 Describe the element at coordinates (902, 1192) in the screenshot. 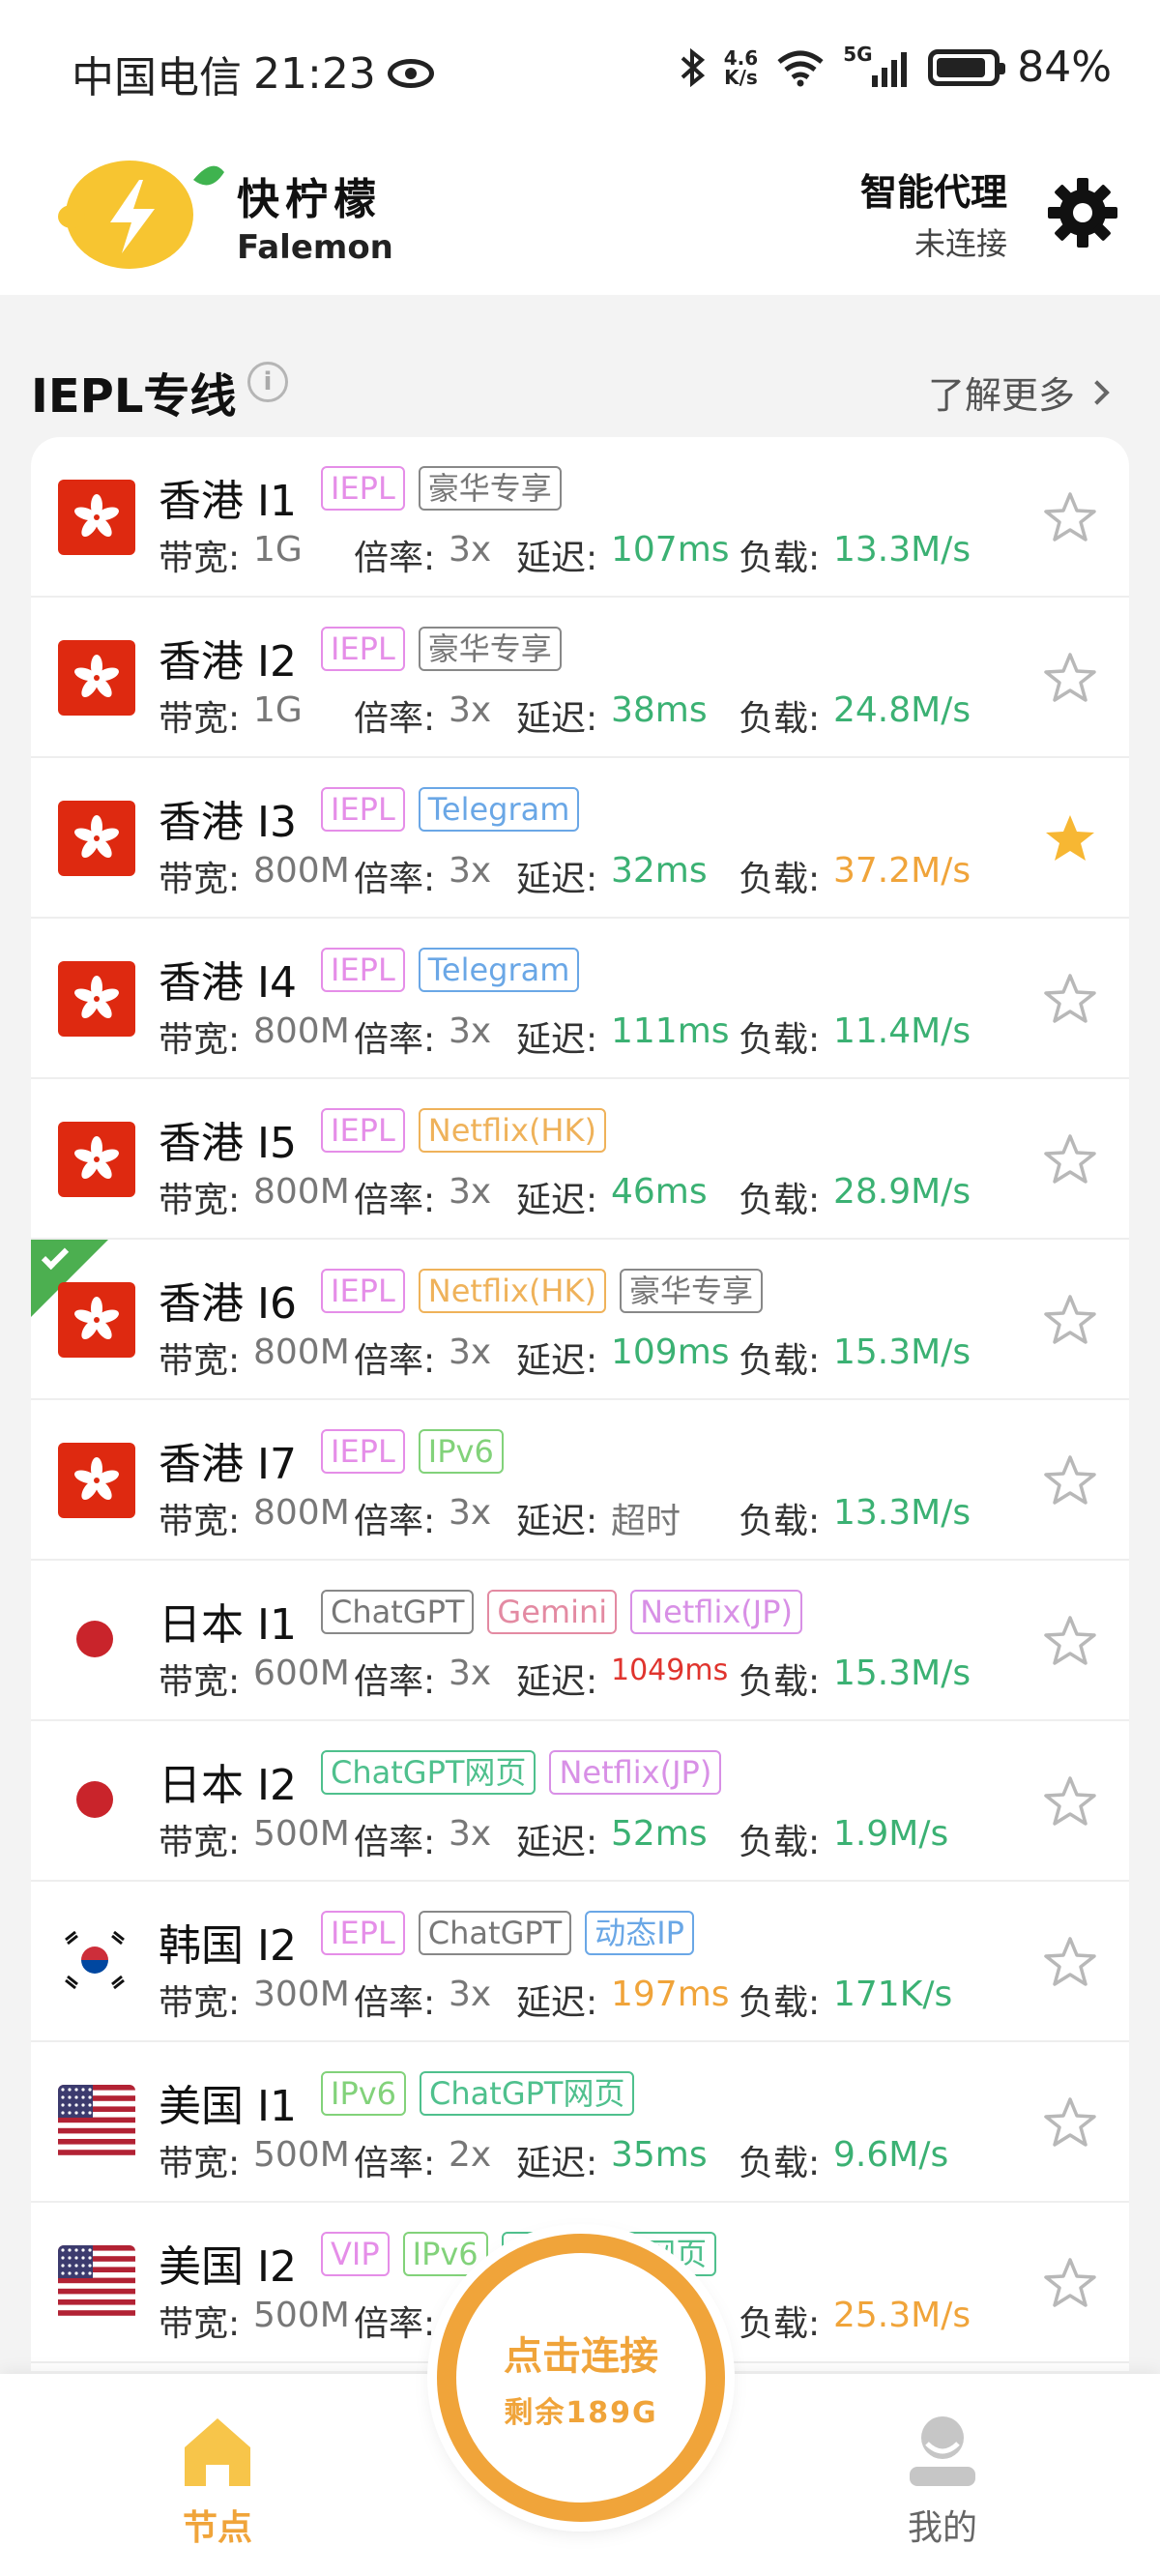

I see `load-value: 28.9M/s` at that location.